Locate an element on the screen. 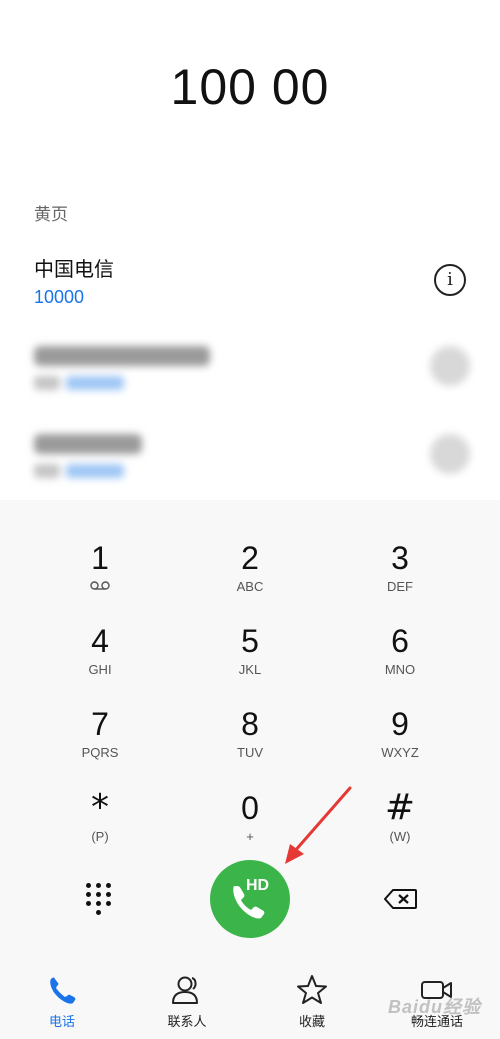  contacts-icon is located at coordinates (185, 990).